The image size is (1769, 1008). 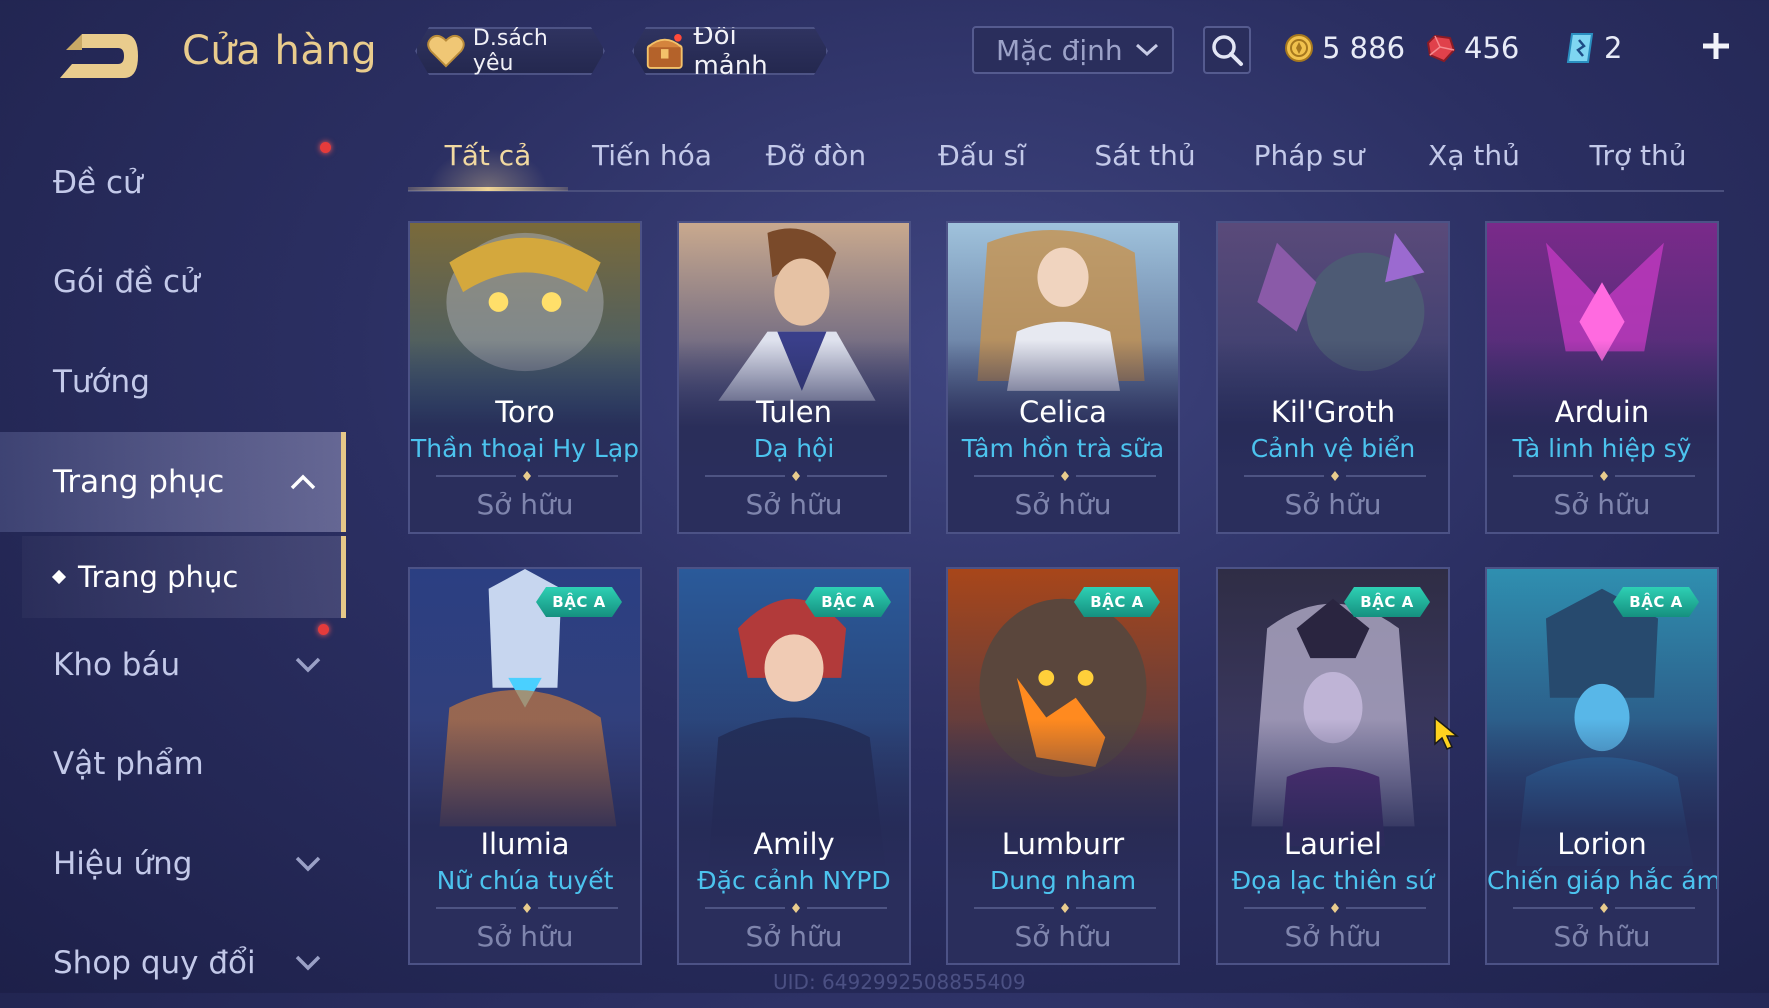 I want to click on sidebar-item-skins: Trang phục, so click(x=173, y=482).